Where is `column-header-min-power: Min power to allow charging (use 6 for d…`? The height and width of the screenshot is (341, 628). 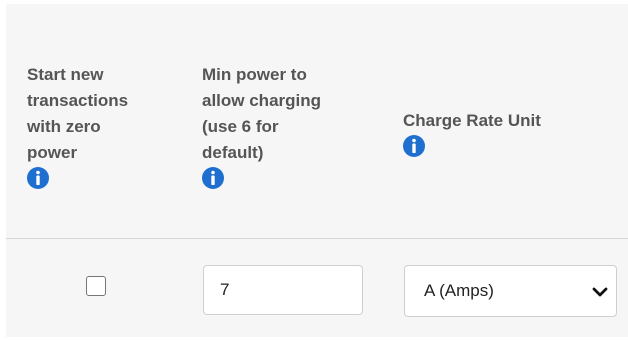 column-header-min-power: Min power to allow charging (use 6 for d… is located at coordinates (289, 125).